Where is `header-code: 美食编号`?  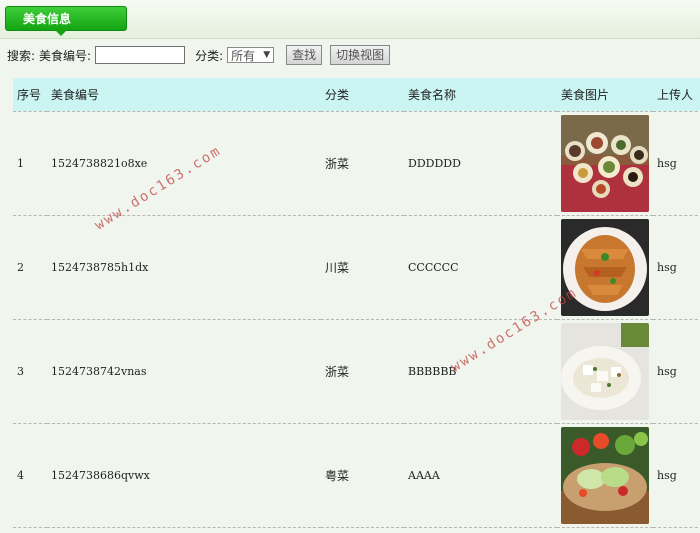 header-code: 美食编号 is located at coordinates (184, 95).